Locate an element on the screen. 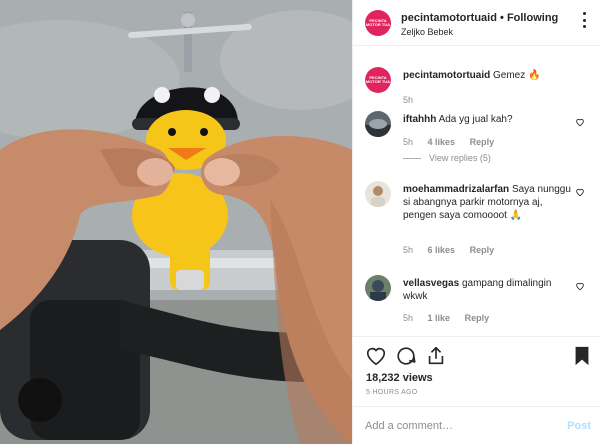  comment-meta: 5h 6 likes Reply is located at coordinates (454, 250).